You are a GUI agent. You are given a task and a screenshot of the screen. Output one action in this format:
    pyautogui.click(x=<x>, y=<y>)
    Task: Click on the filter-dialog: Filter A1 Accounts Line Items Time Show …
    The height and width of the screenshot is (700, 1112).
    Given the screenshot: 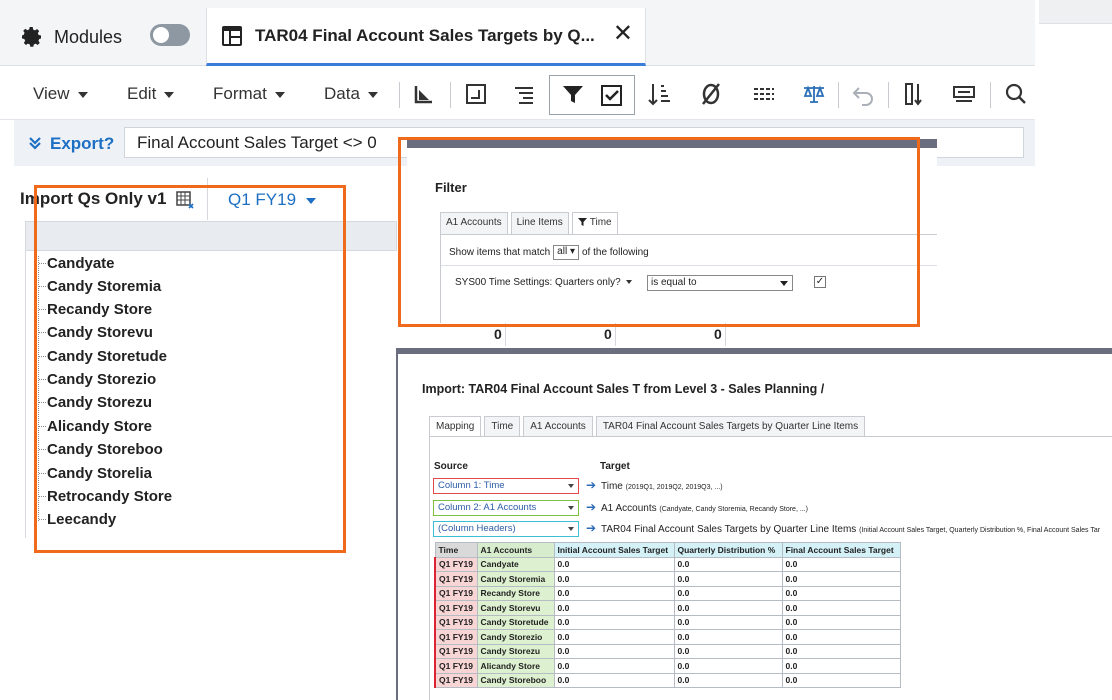 What is the action you would take?
    pyautogui.click(x=672, y=231)
    